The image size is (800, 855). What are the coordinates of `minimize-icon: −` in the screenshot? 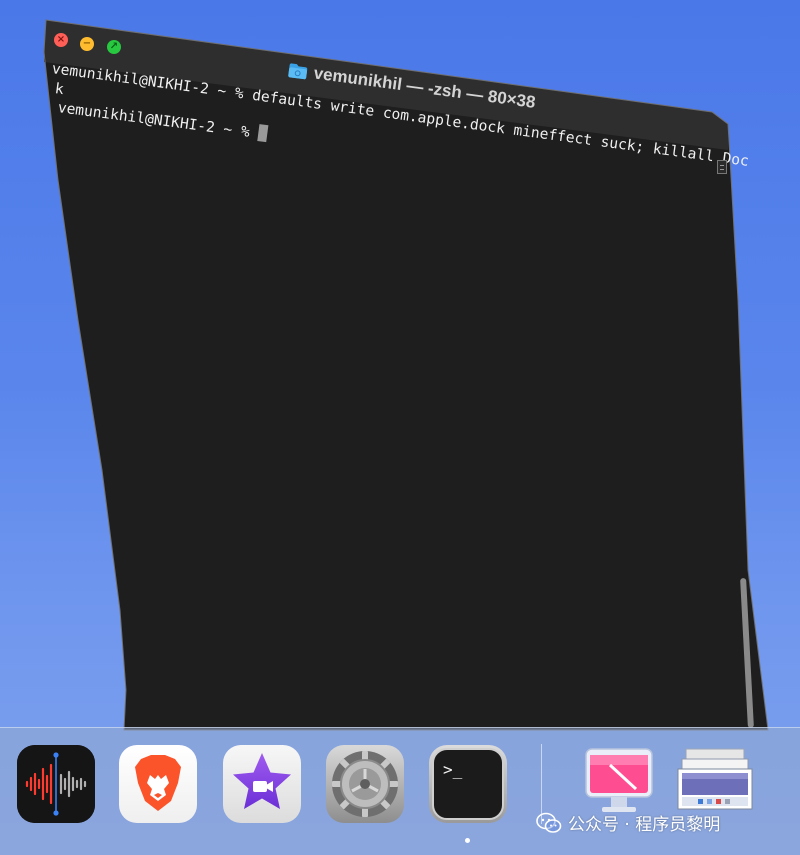 It's located at (87, 43).